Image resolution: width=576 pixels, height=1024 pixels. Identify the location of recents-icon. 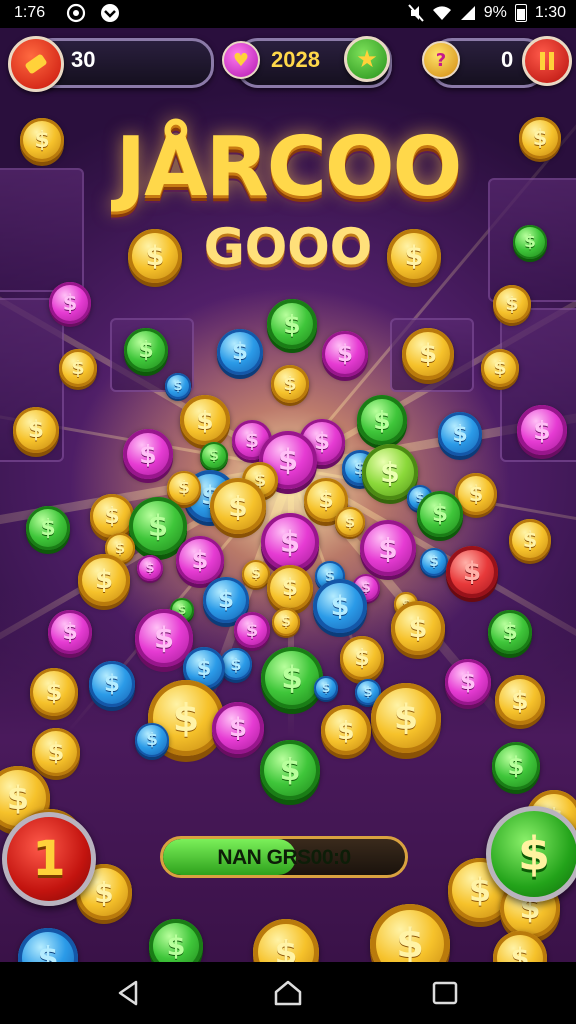
(445, 993).